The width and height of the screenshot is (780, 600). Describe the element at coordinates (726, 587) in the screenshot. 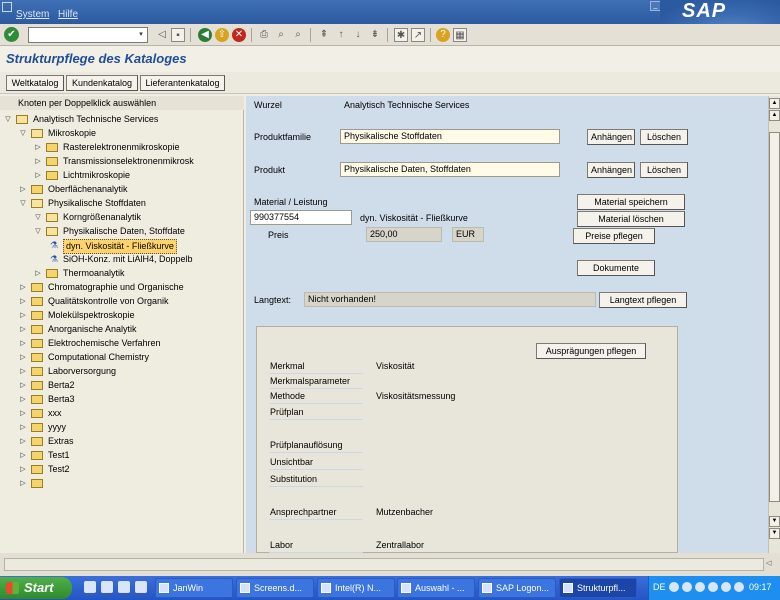

I see `tray-display-icon` at that location.